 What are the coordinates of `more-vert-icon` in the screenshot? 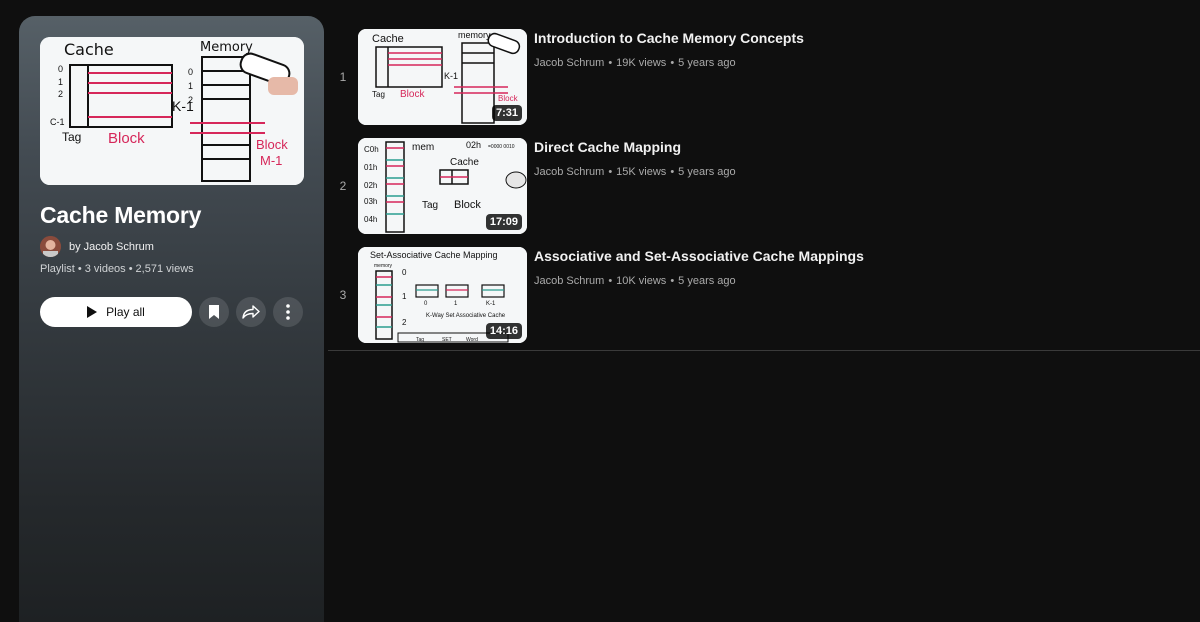 It's located at (288, 312).